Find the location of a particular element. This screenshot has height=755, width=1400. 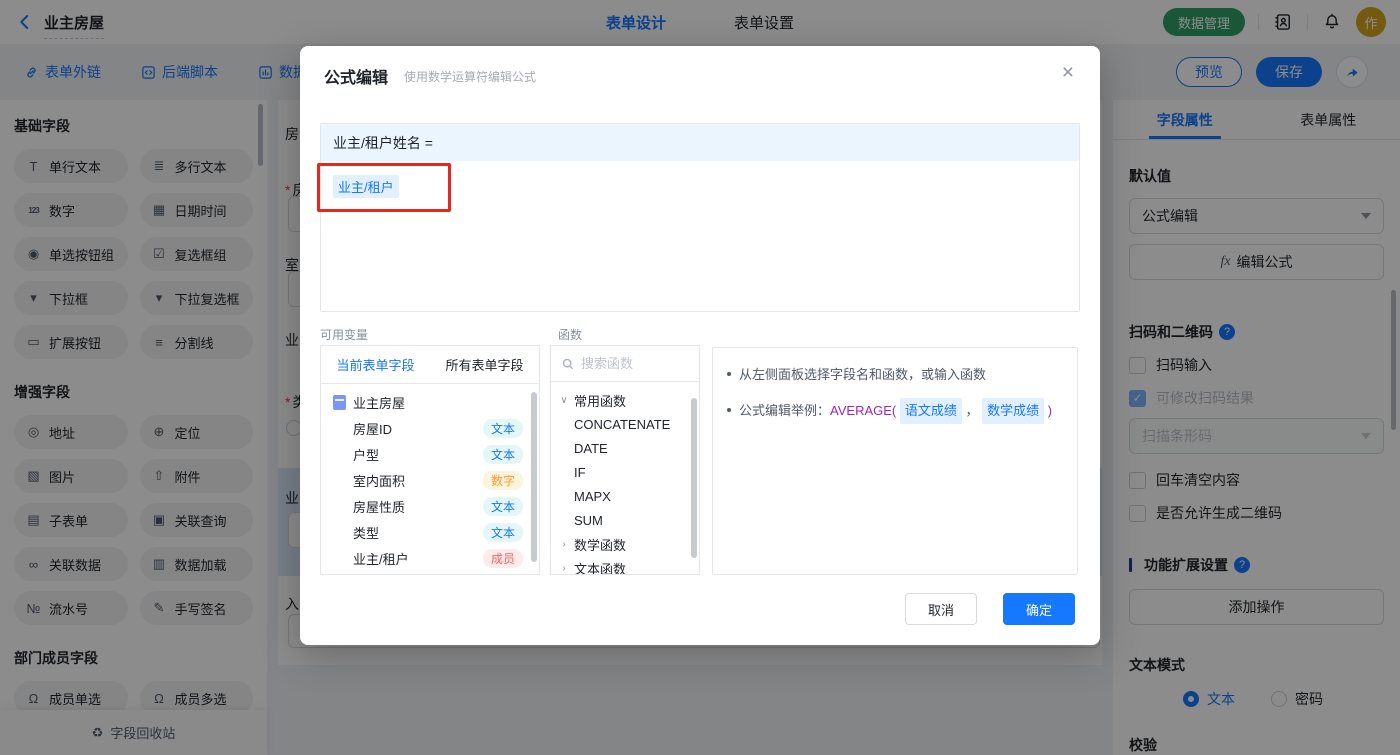

function-search is located at coordinates (625, 364).